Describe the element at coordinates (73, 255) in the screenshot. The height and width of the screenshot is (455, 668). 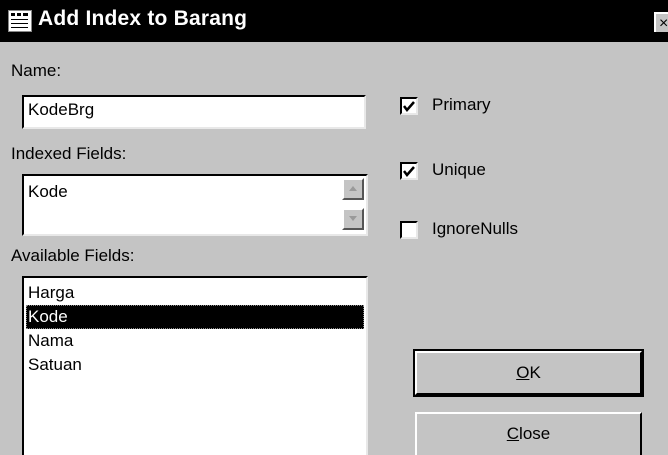
I see `available-fields-label: Available Fields:` at that location.